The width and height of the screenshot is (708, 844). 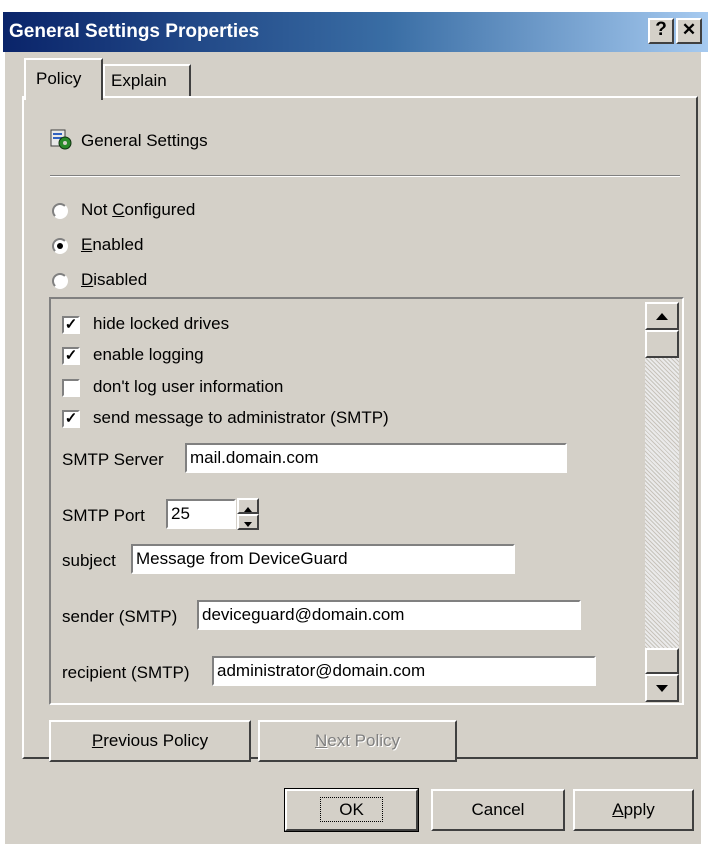 I want to click on sender-input: deviceguard@domain.com, so click(x=389, y=615).